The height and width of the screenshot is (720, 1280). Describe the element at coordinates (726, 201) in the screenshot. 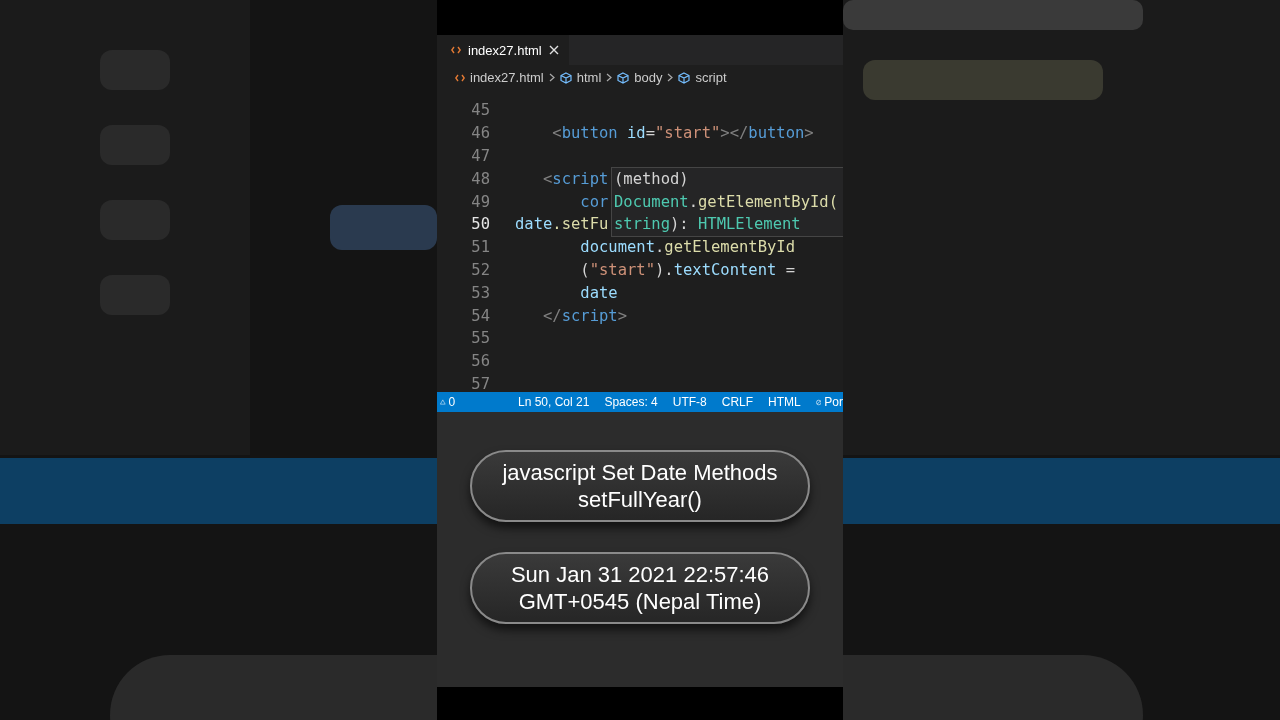

I see `tooltip-line: Document.getElementById(` at that location.